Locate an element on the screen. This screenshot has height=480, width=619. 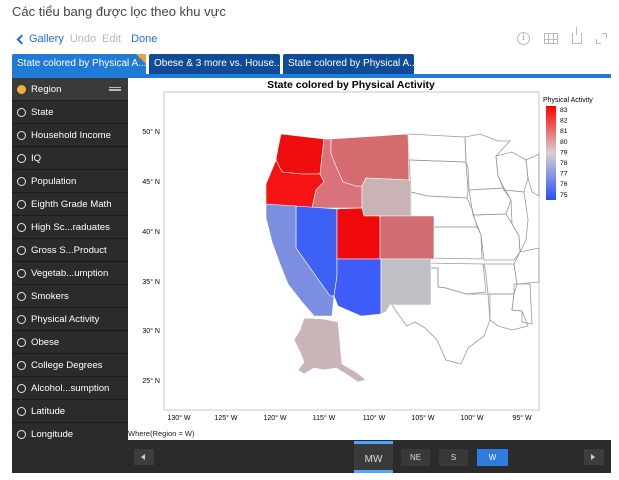
state-illinois is located at coordinates (516, 221).